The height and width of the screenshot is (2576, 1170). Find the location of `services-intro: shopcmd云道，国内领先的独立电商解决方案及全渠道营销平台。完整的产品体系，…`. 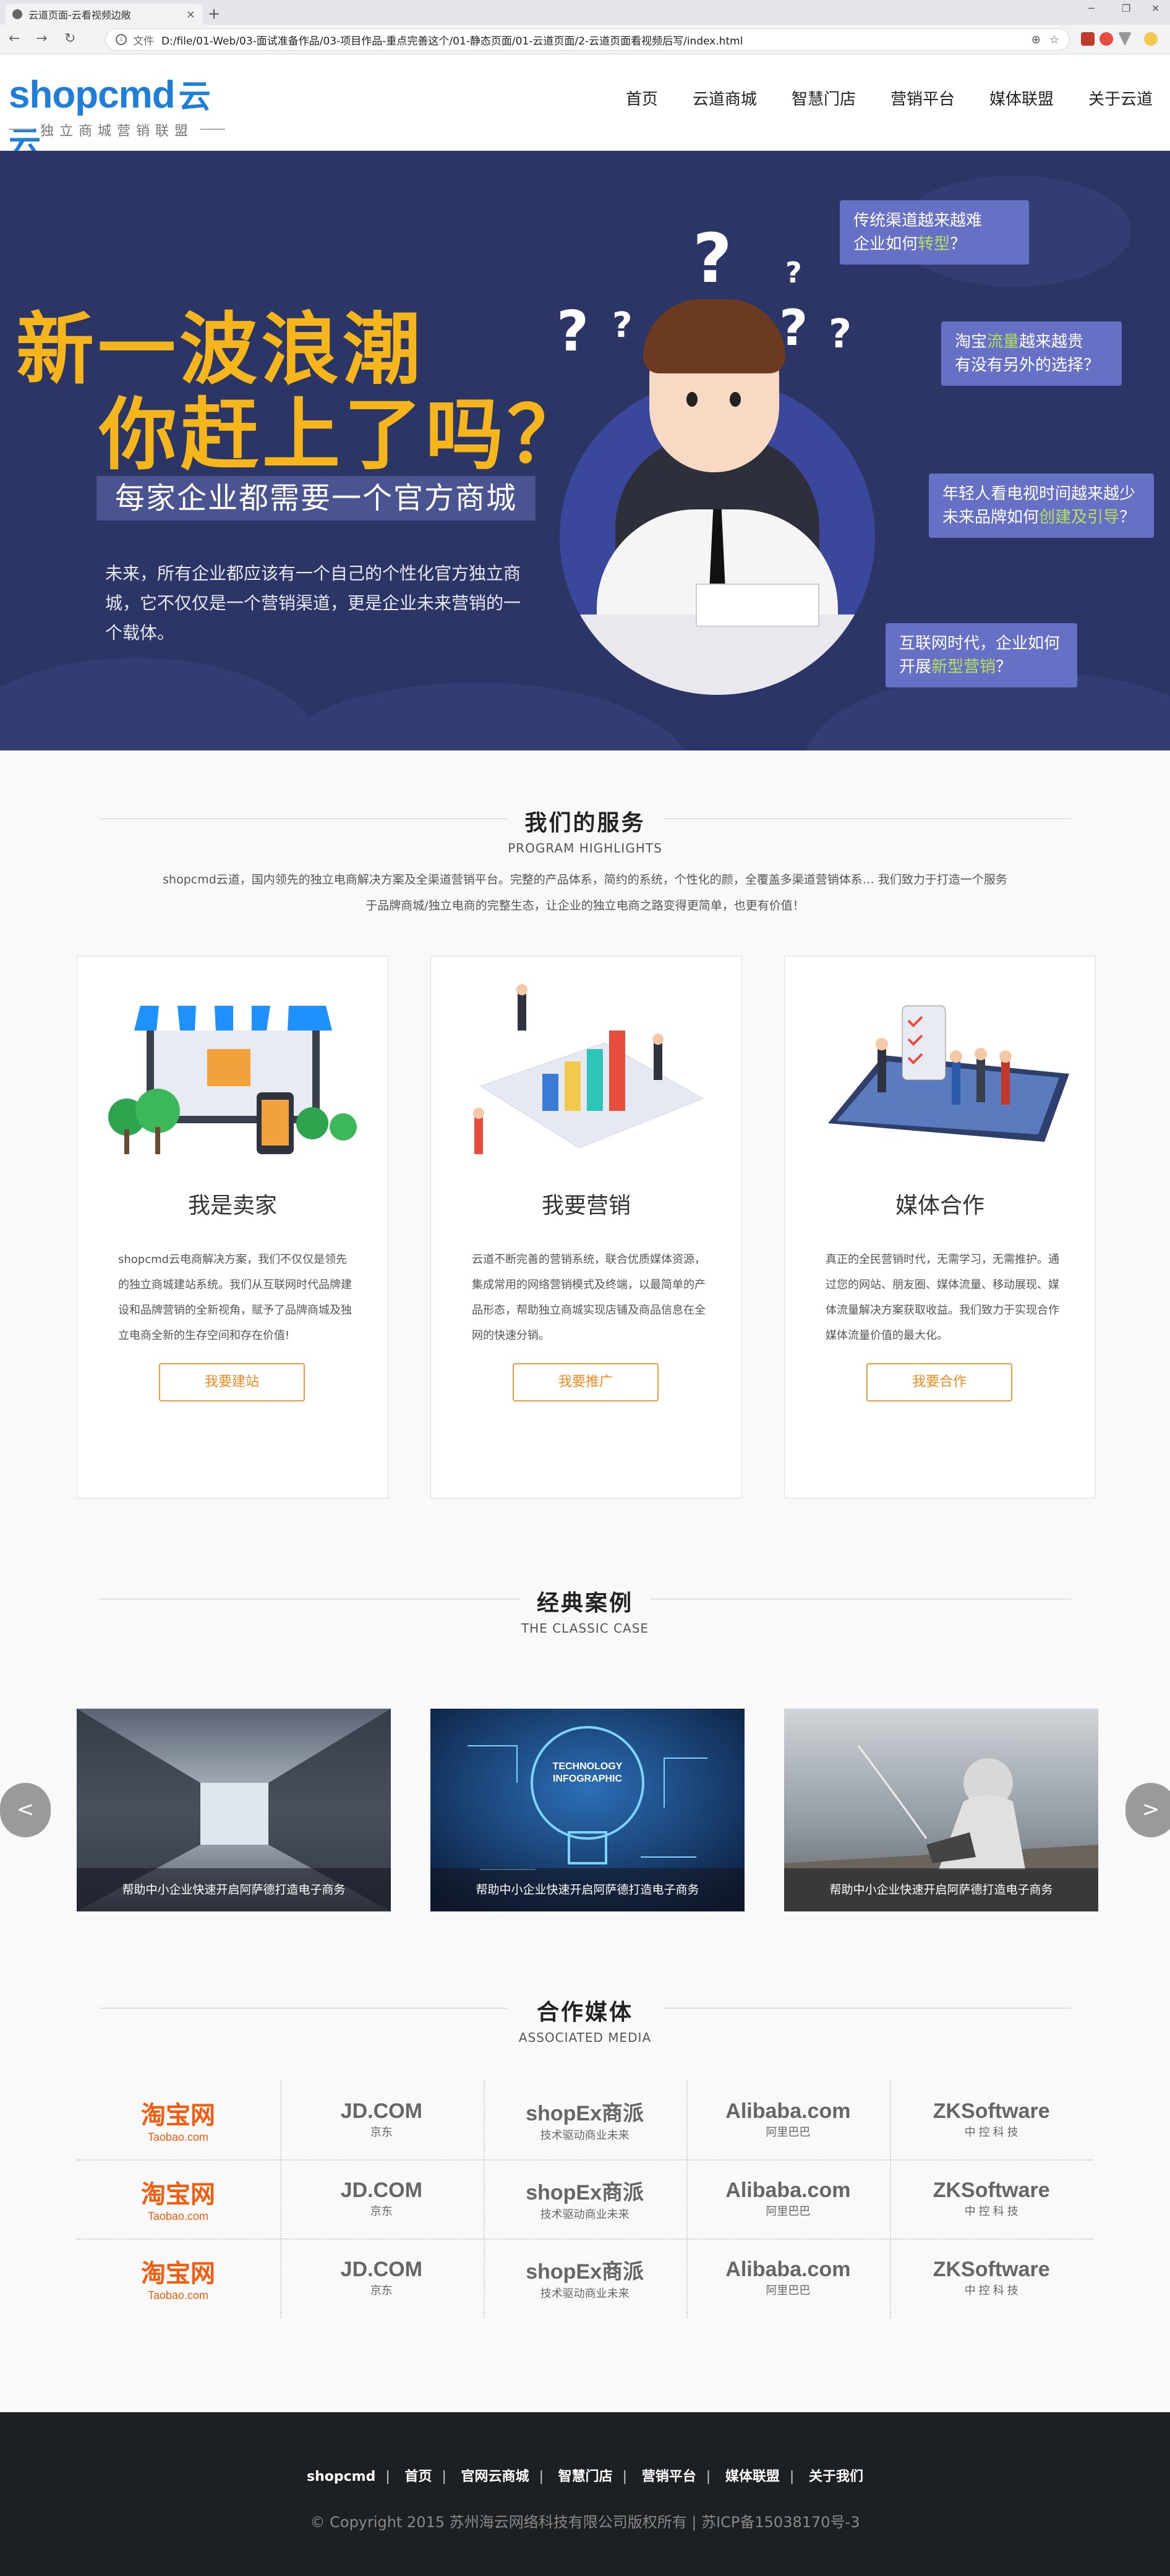

services-intro: shopcmd云道，国内领先的独立电商解决方案及全渠道营销平台。完整的产品体系，… is located at coordinates (585, 892).